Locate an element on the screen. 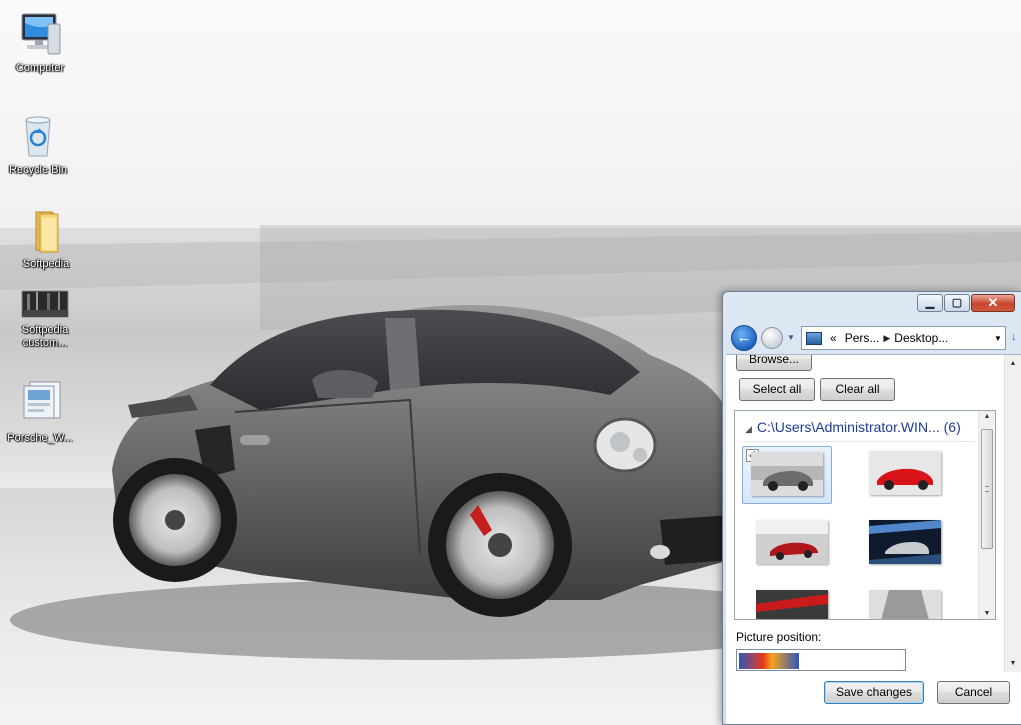 This screenshot has height=725, width=1021. address-bar: « Pers... ▶ Desktop... ▼ is located at coordinates (903, 338).